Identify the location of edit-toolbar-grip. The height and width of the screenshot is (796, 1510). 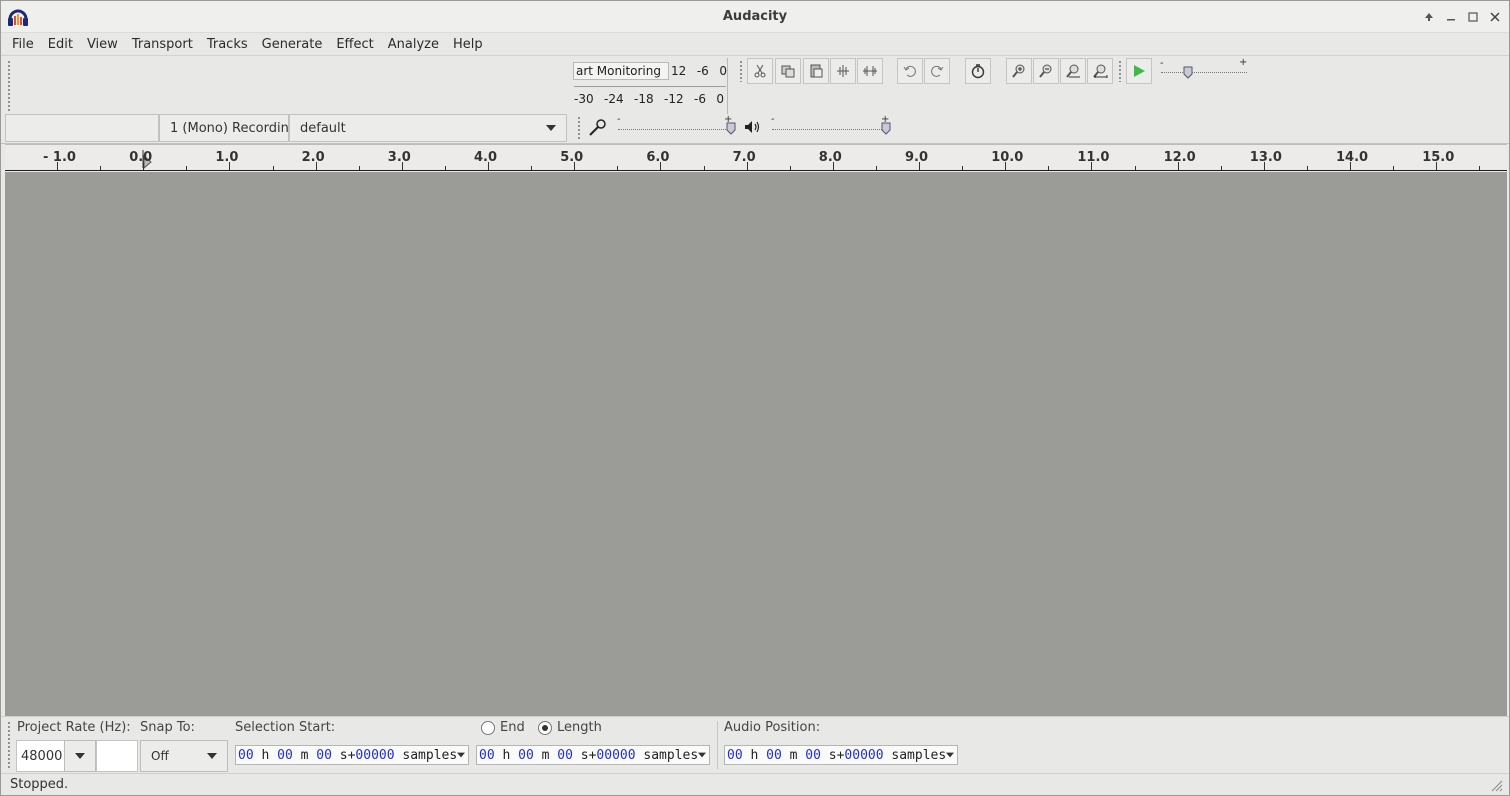
(741, 71).